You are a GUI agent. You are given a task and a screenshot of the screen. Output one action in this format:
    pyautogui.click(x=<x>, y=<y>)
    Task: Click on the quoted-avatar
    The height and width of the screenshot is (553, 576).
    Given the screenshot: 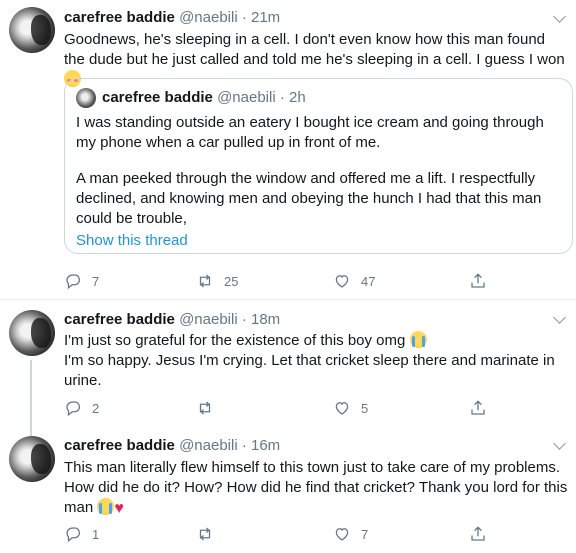 What is the action you would take?
    pyautogui.click(x=86, y=98)
    